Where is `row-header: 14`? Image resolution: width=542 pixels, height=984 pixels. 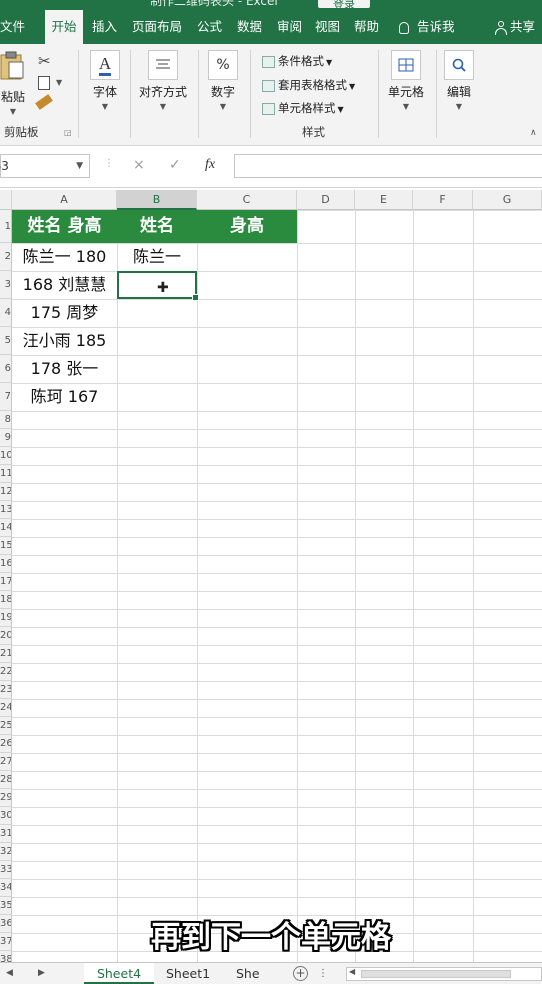 row-header: 14 is located at coordinates (6, 528).